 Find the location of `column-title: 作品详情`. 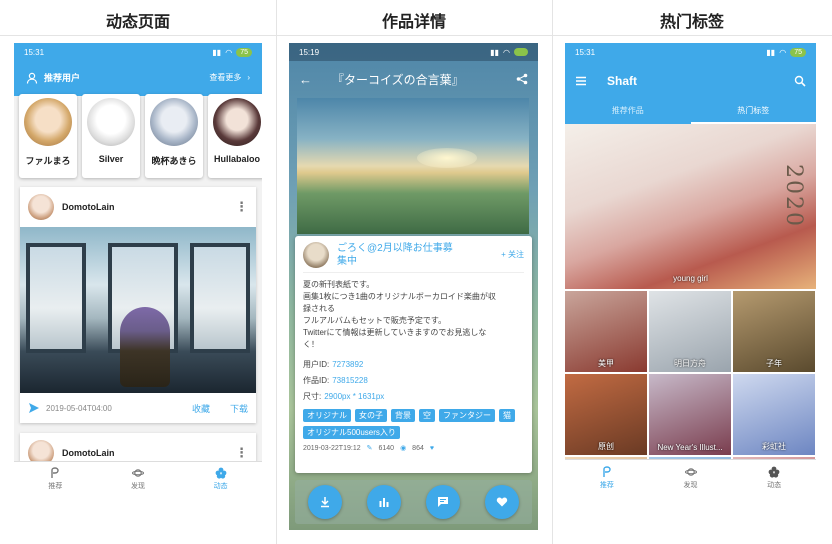

column-title: 作品详情 is located at coordinates (413, 22).